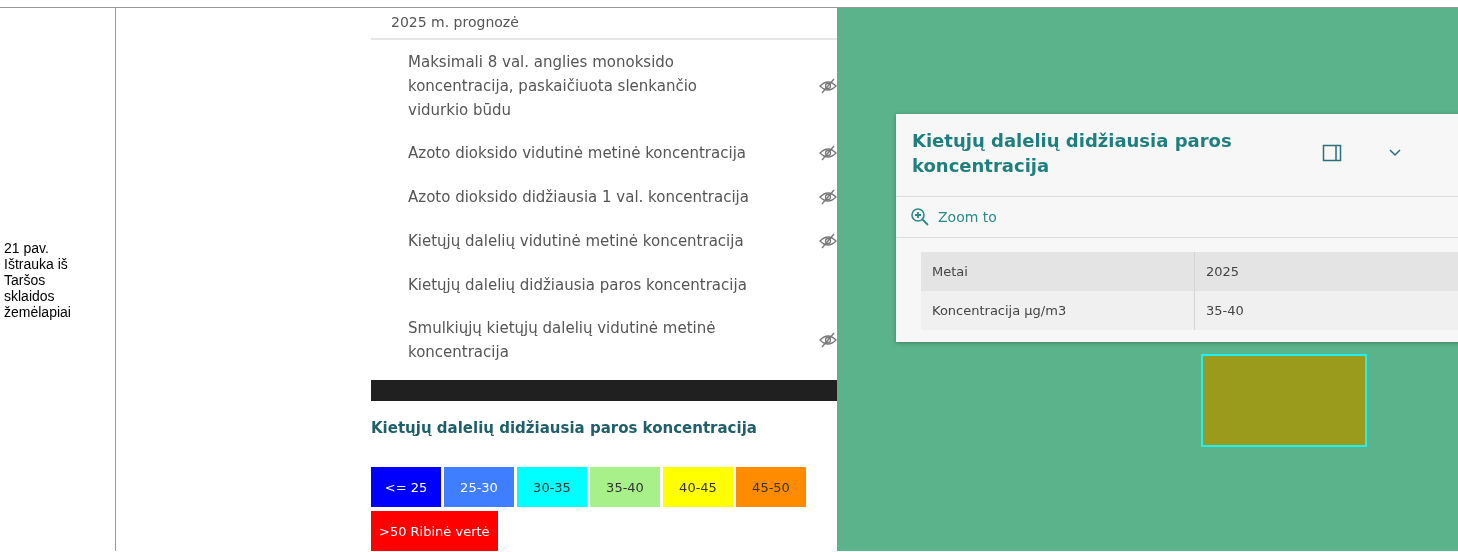 The height and width of the screenshot is (552, 1458). I want to click on layer-label: Azoto dioksido vidutinė metinė koncentracija, so click(593, 153).